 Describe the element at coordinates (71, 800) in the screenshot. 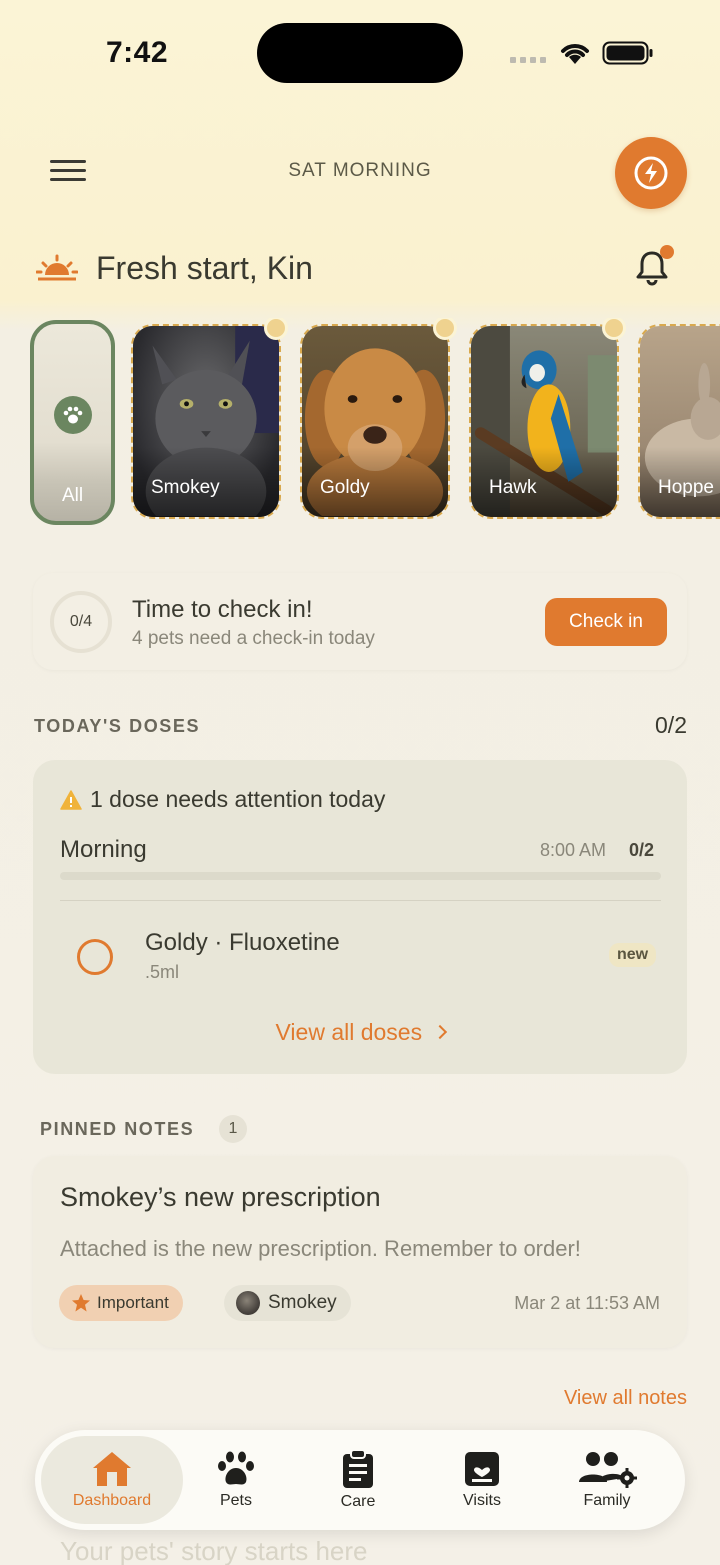

I see `warning-icon` at that location.